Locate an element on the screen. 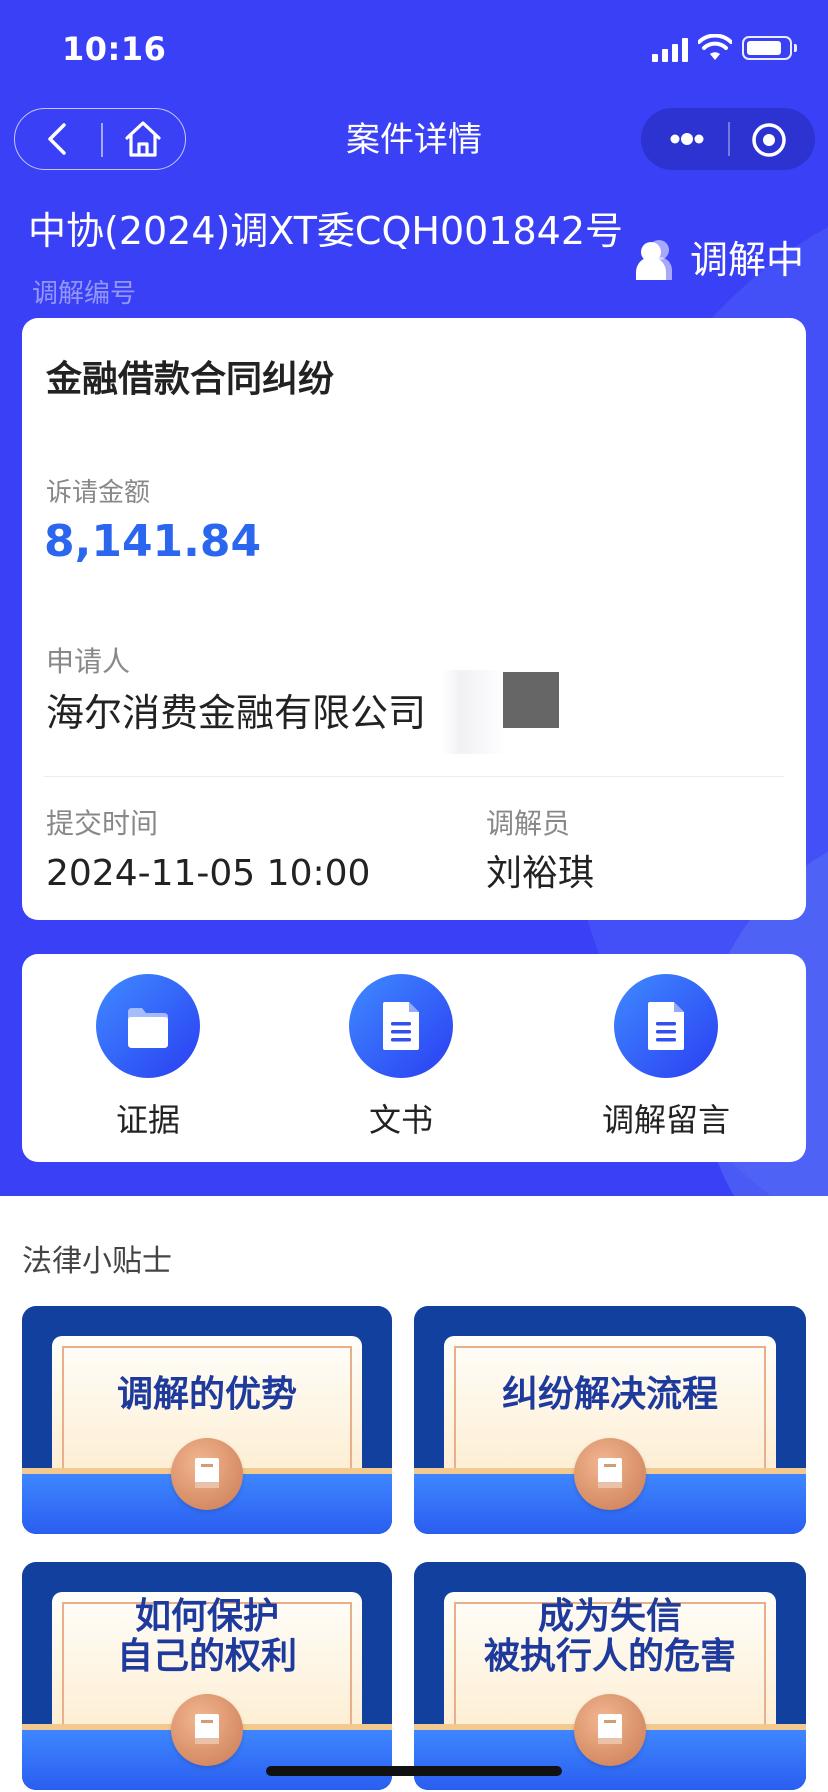 The image size is (828, 1792). submit-time-value: 2024-11-05 10:00 is located at coordinates (208, 873).